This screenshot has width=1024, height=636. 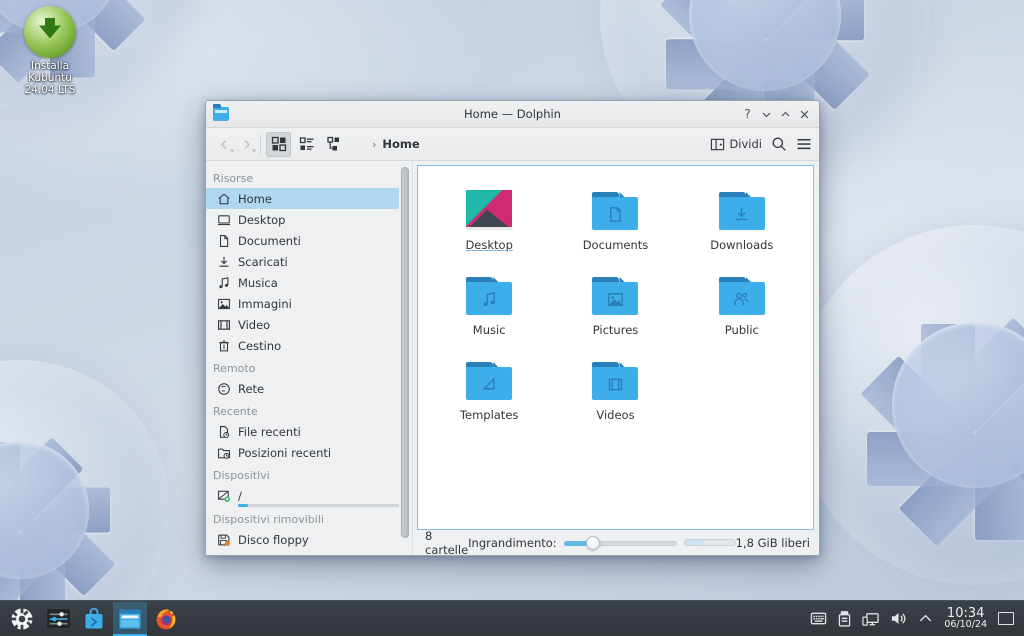 What do you see at coordinates (615, 245) in the screenshot?
I see `file-item-label: Documents` at bounding box center [615, 245].